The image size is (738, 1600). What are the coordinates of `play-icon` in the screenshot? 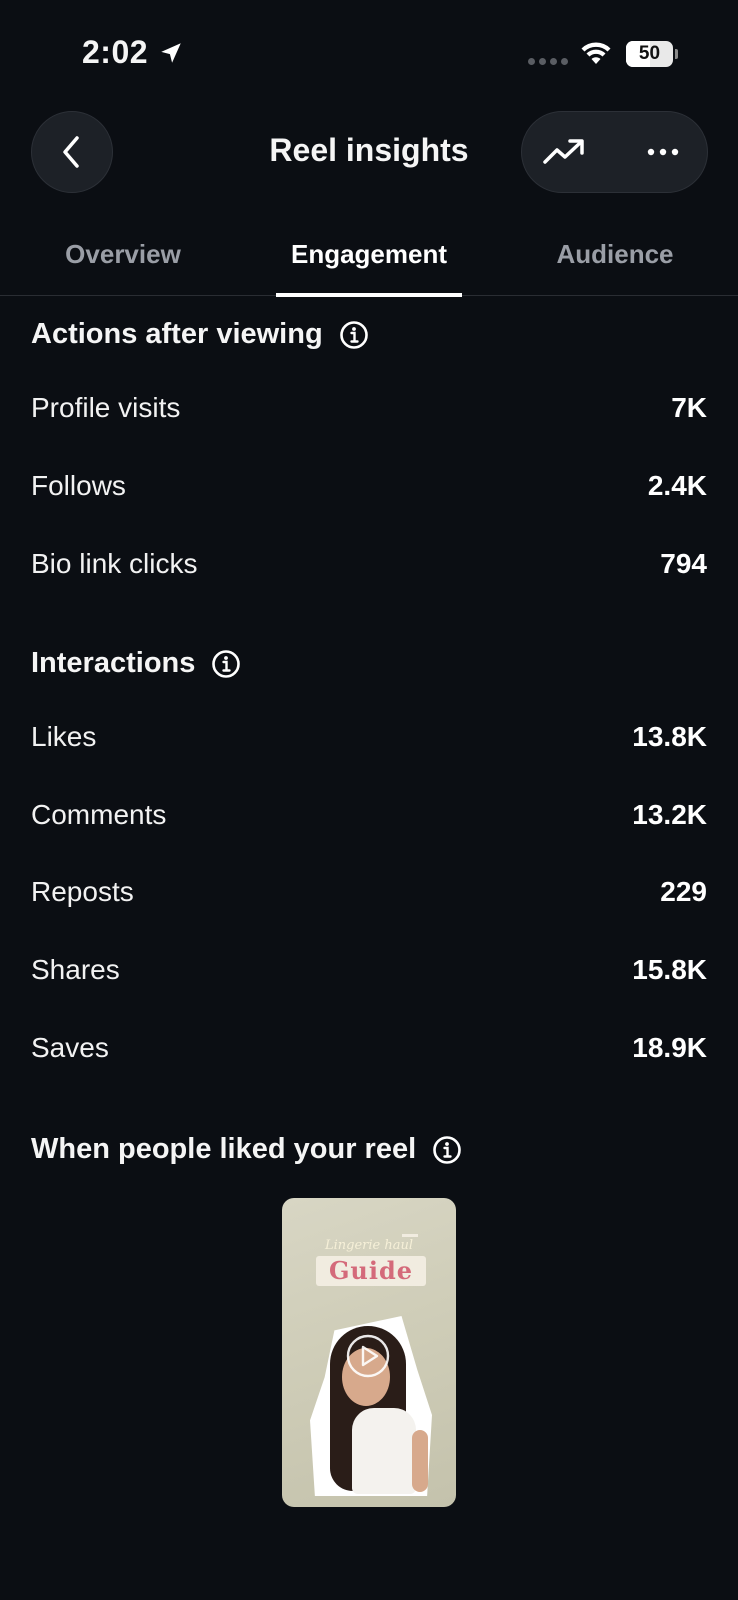 It's located at (368, 1356).